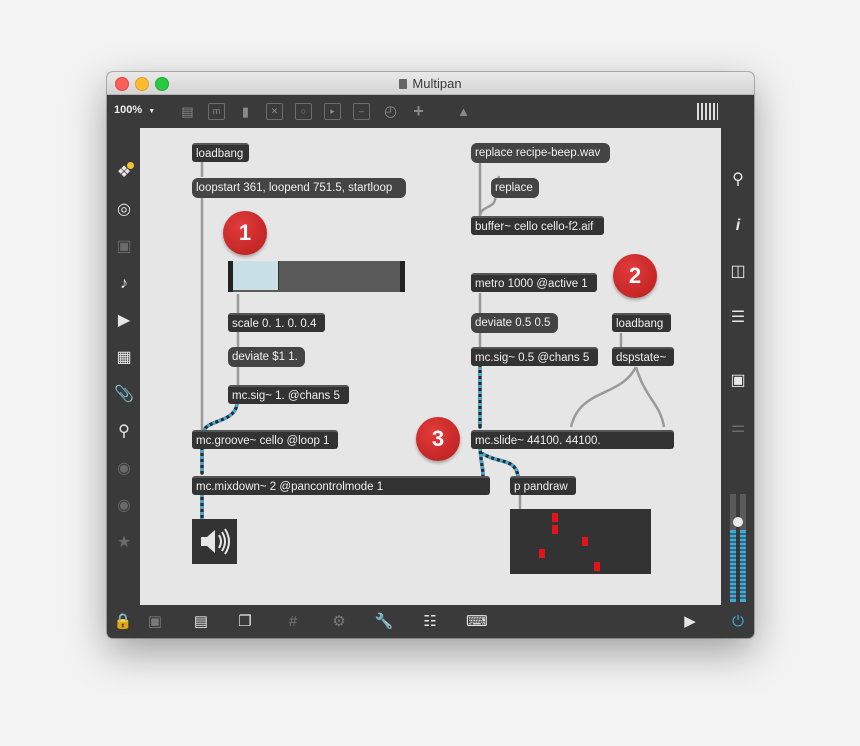 The image size is (860, 746). I want to click on zoom-menu: 100% ▼, so click(134, 110).